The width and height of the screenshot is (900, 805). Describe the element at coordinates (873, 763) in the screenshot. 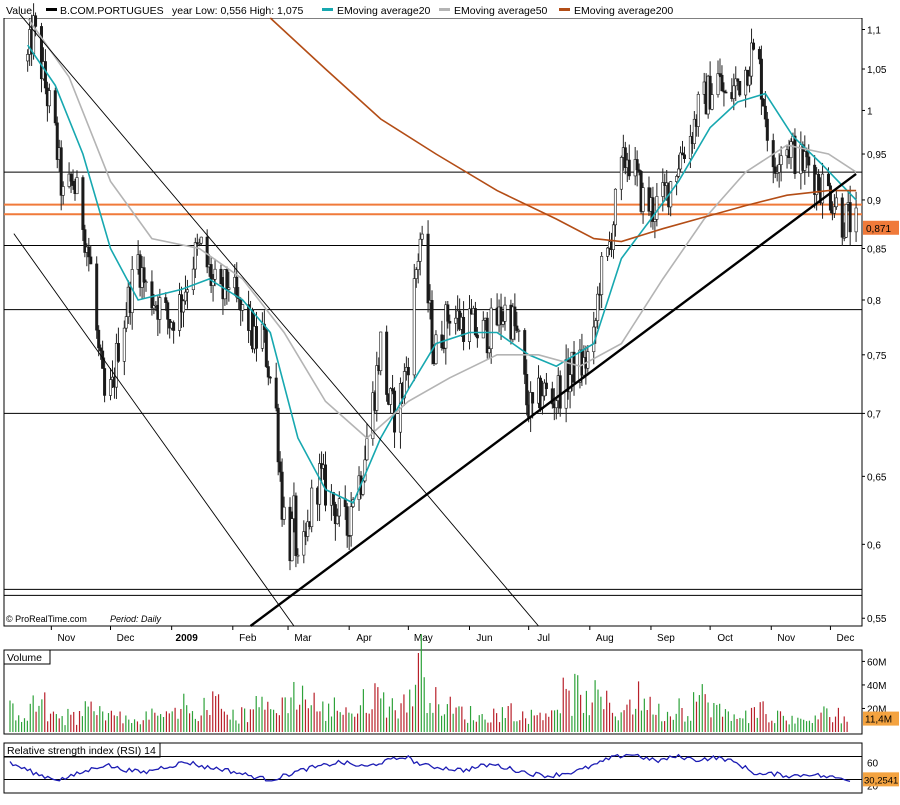

I see `rsi-y-tick-label: 60` at that location.